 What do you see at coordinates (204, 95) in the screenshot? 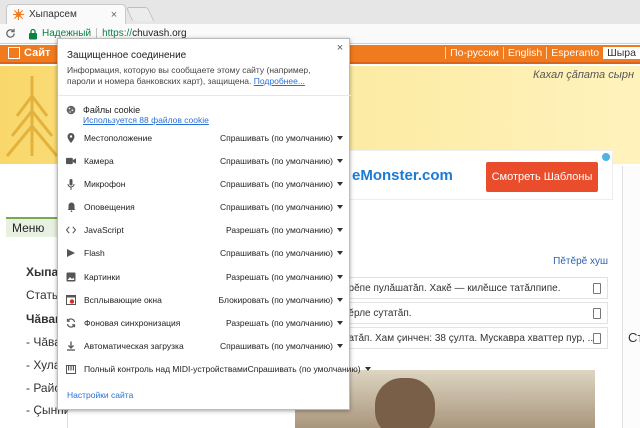
I see `divider` at bounding box center [204, 95].